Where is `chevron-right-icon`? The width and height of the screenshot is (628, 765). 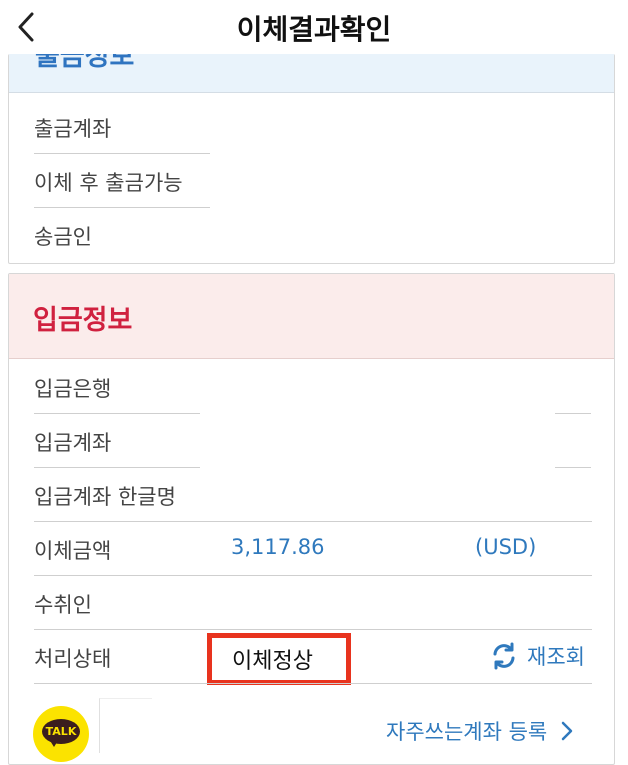 chevron-right-icon is located at coordinates (567, 731).